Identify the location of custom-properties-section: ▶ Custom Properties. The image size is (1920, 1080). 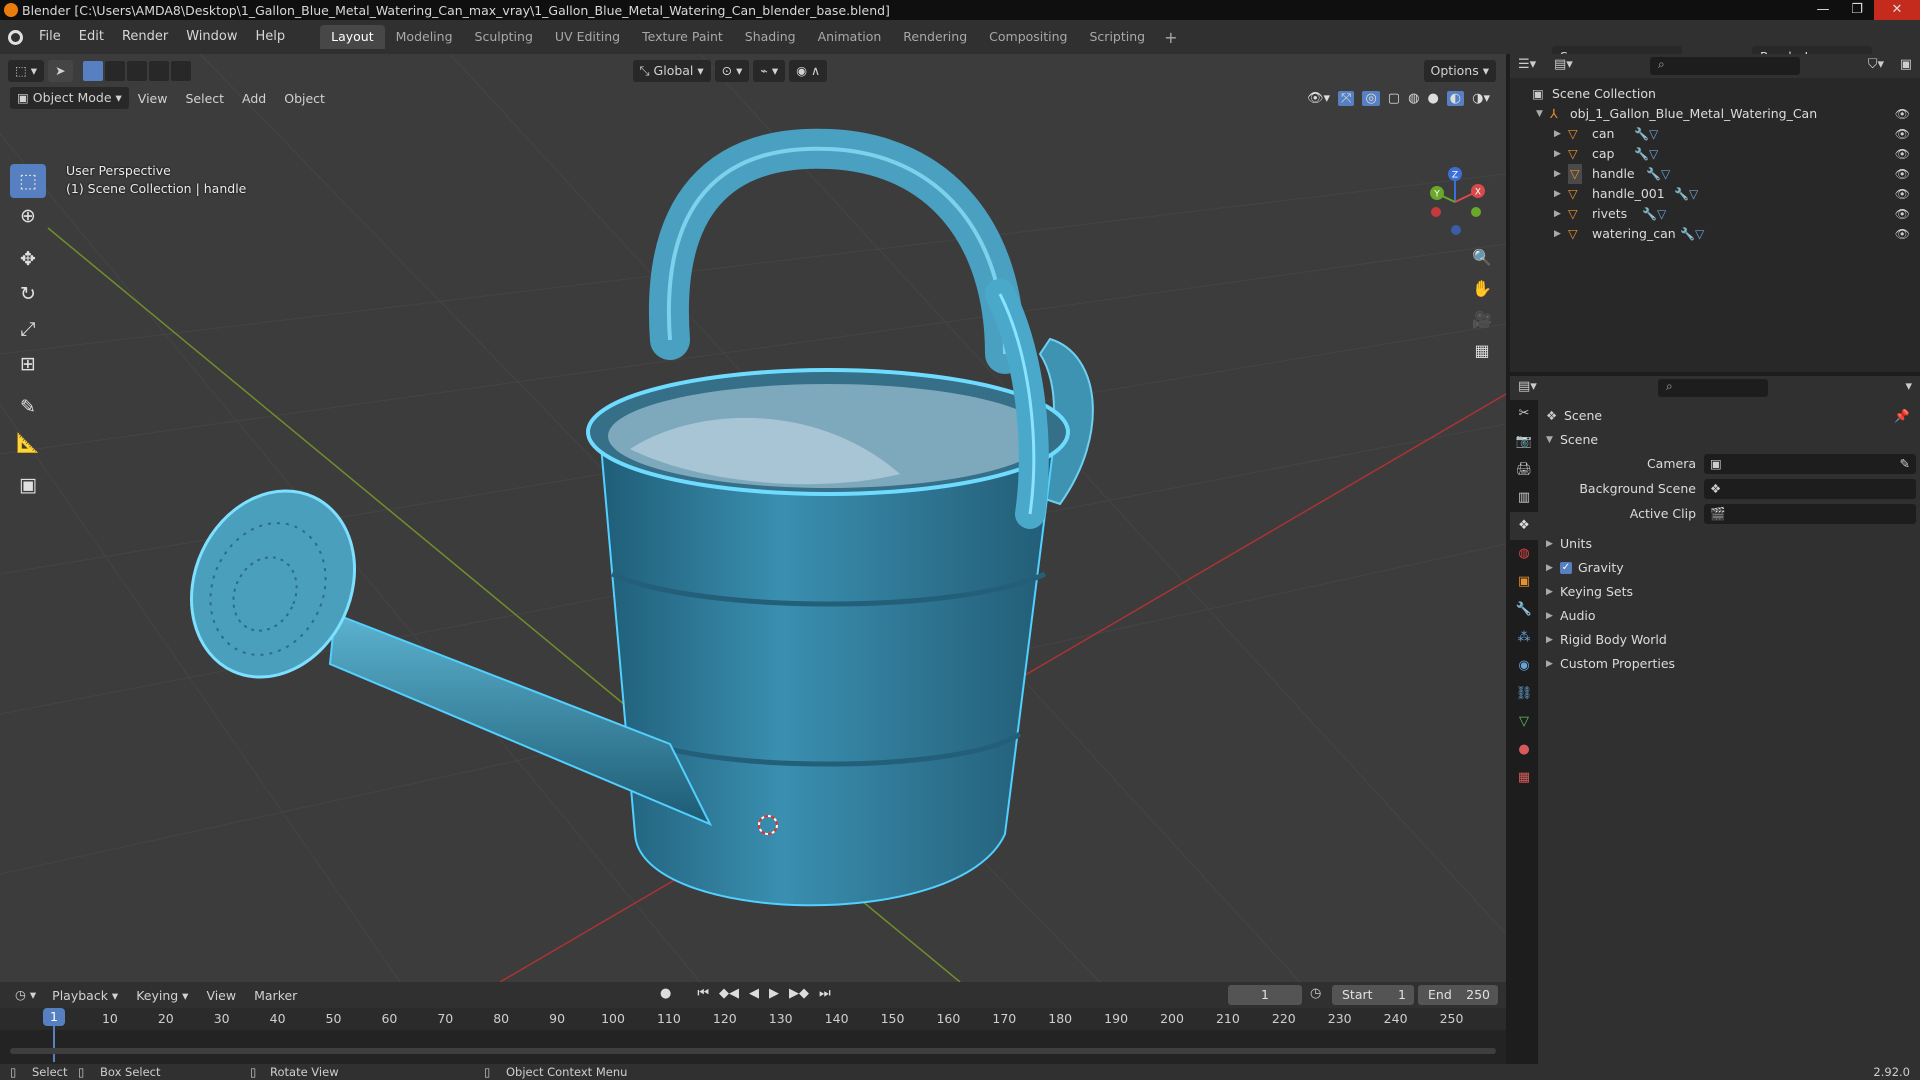
(1729, 664).